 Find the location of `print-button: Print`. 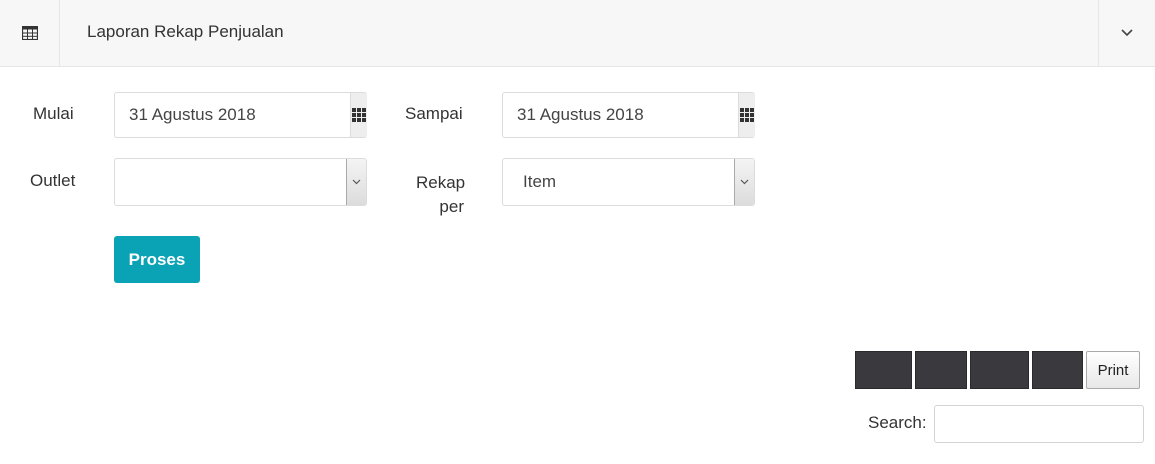

print-button: Print is located at coordinates (1113, 370).